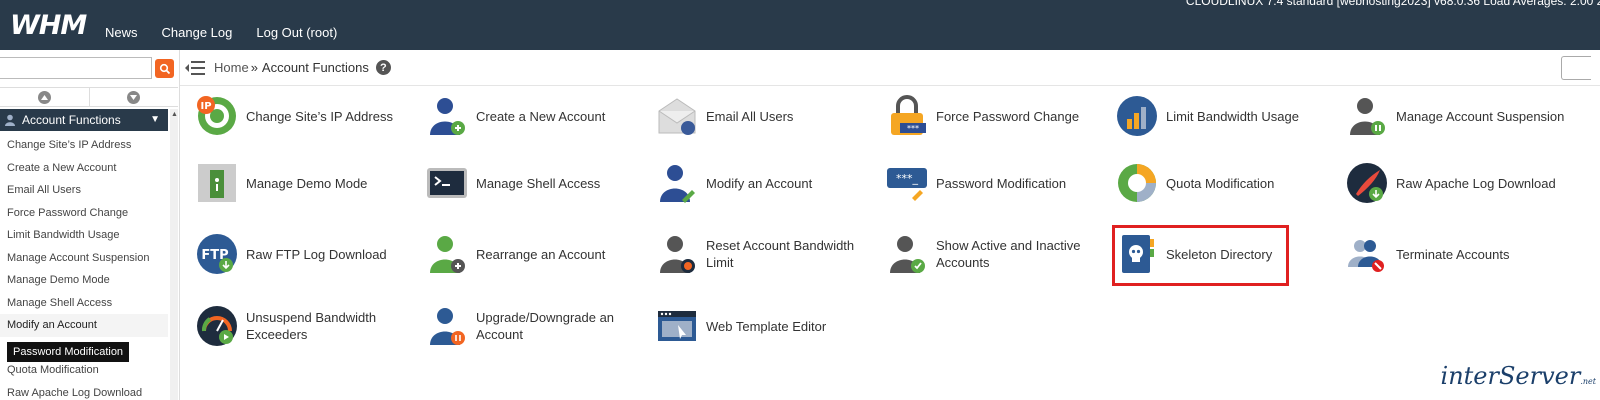 The width and height of the screenshot is (1600, 400). I want to click on brand-suffix: .net, so click(1588, 381).